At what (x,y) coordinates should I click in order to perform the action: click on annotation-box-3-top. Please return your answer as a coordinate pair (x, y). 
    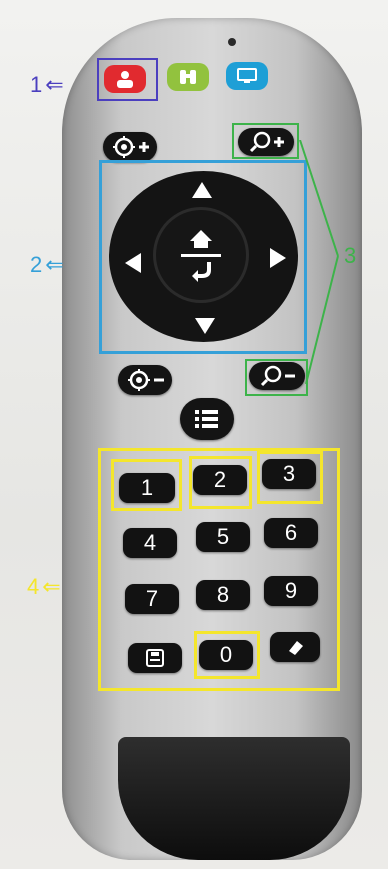
    Looking at the image, I should click on (265, 141).